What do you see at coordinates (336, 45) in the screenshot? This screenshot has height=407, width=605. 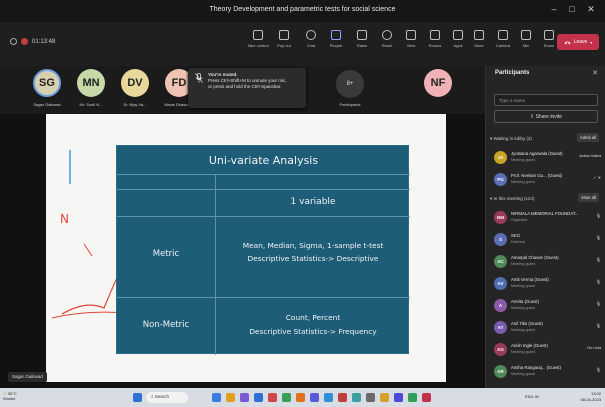 I see `toolbar-button-label: People` at bounding box center [336, 45].